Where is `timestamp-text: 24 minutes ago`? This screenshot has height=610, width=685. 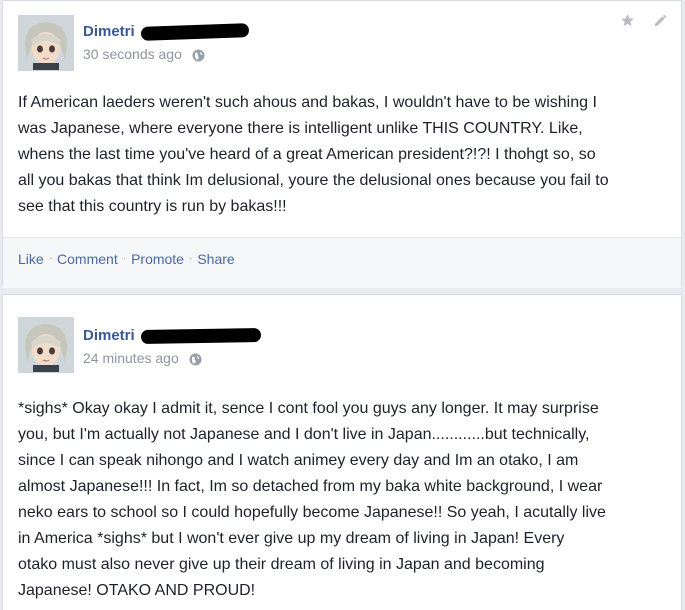 timestamp-text: 24 minutes ago is located at coordinates (131, 358).